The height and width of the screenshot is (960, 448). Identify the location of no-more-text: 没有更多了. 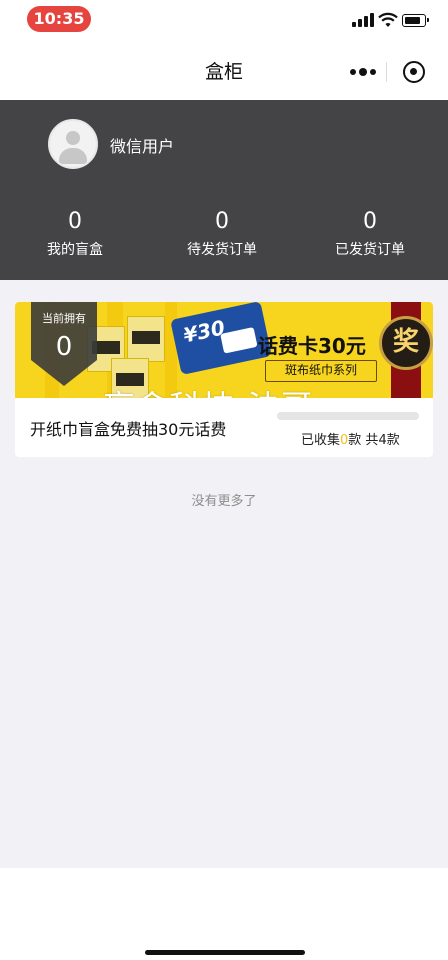
(224, 501).